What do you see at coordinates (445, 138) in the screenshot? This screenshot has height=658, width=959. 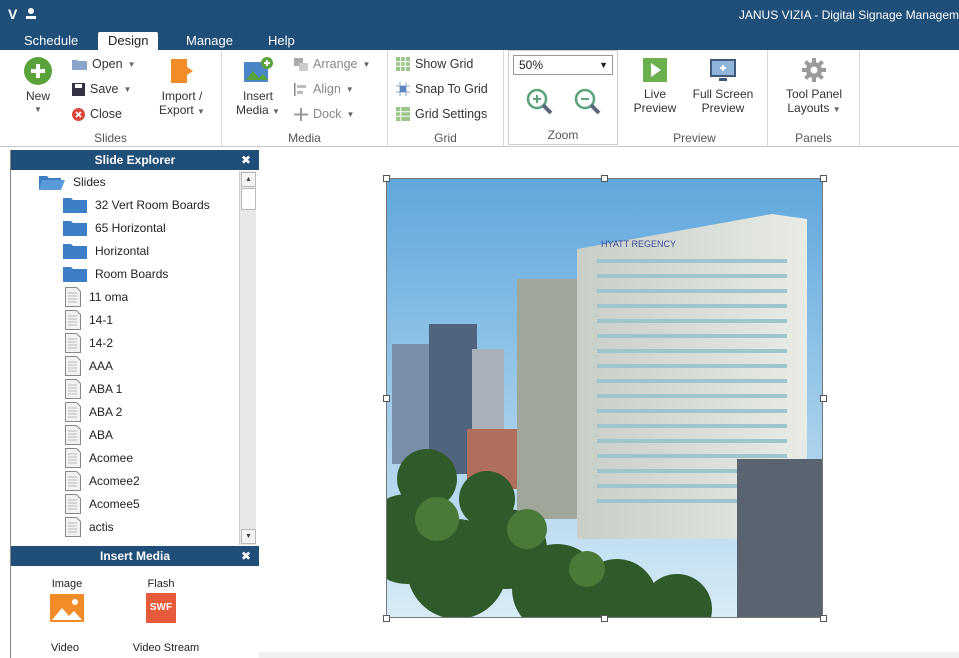 I see `group-label-grid: Grid` at bounding box center [445, 138].